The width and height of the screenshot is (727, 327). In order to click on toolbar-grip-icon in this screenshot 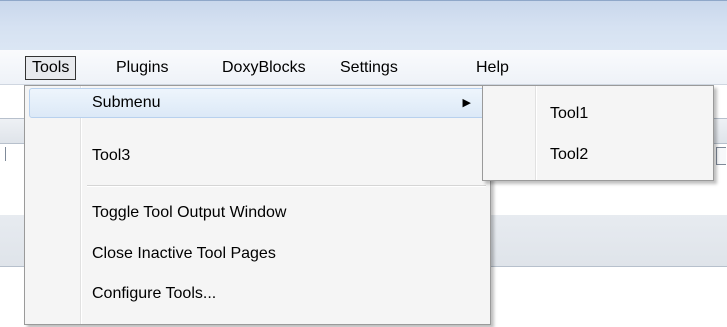, I will do `click(3, 154)`.